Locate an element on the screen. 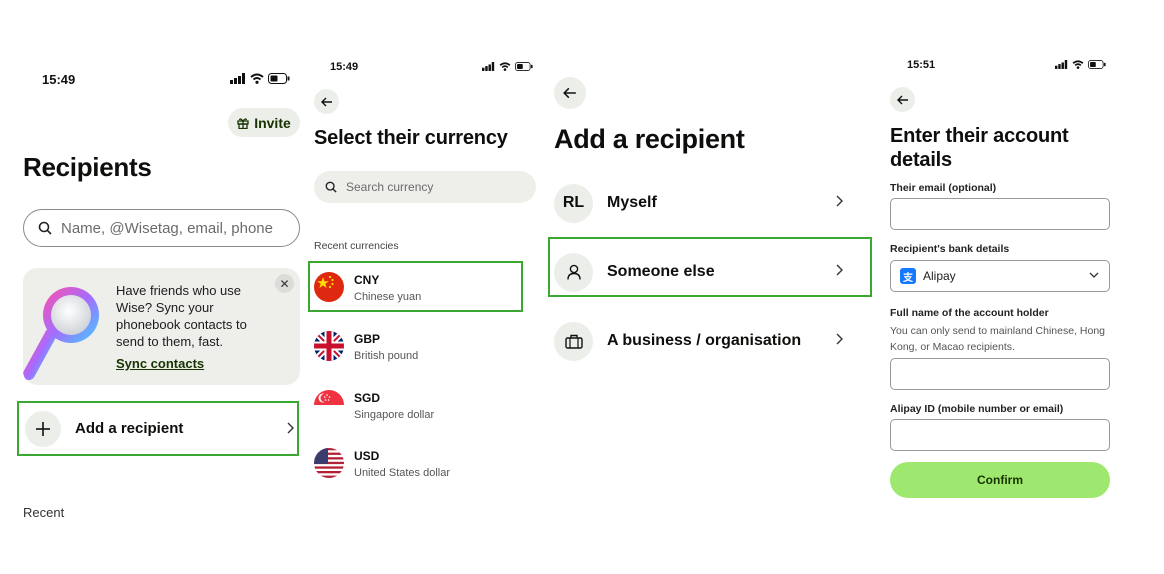 The height and width of the screenshot is (574, 1164). alipay-icon: 支 is located at coordinates (908, 276).